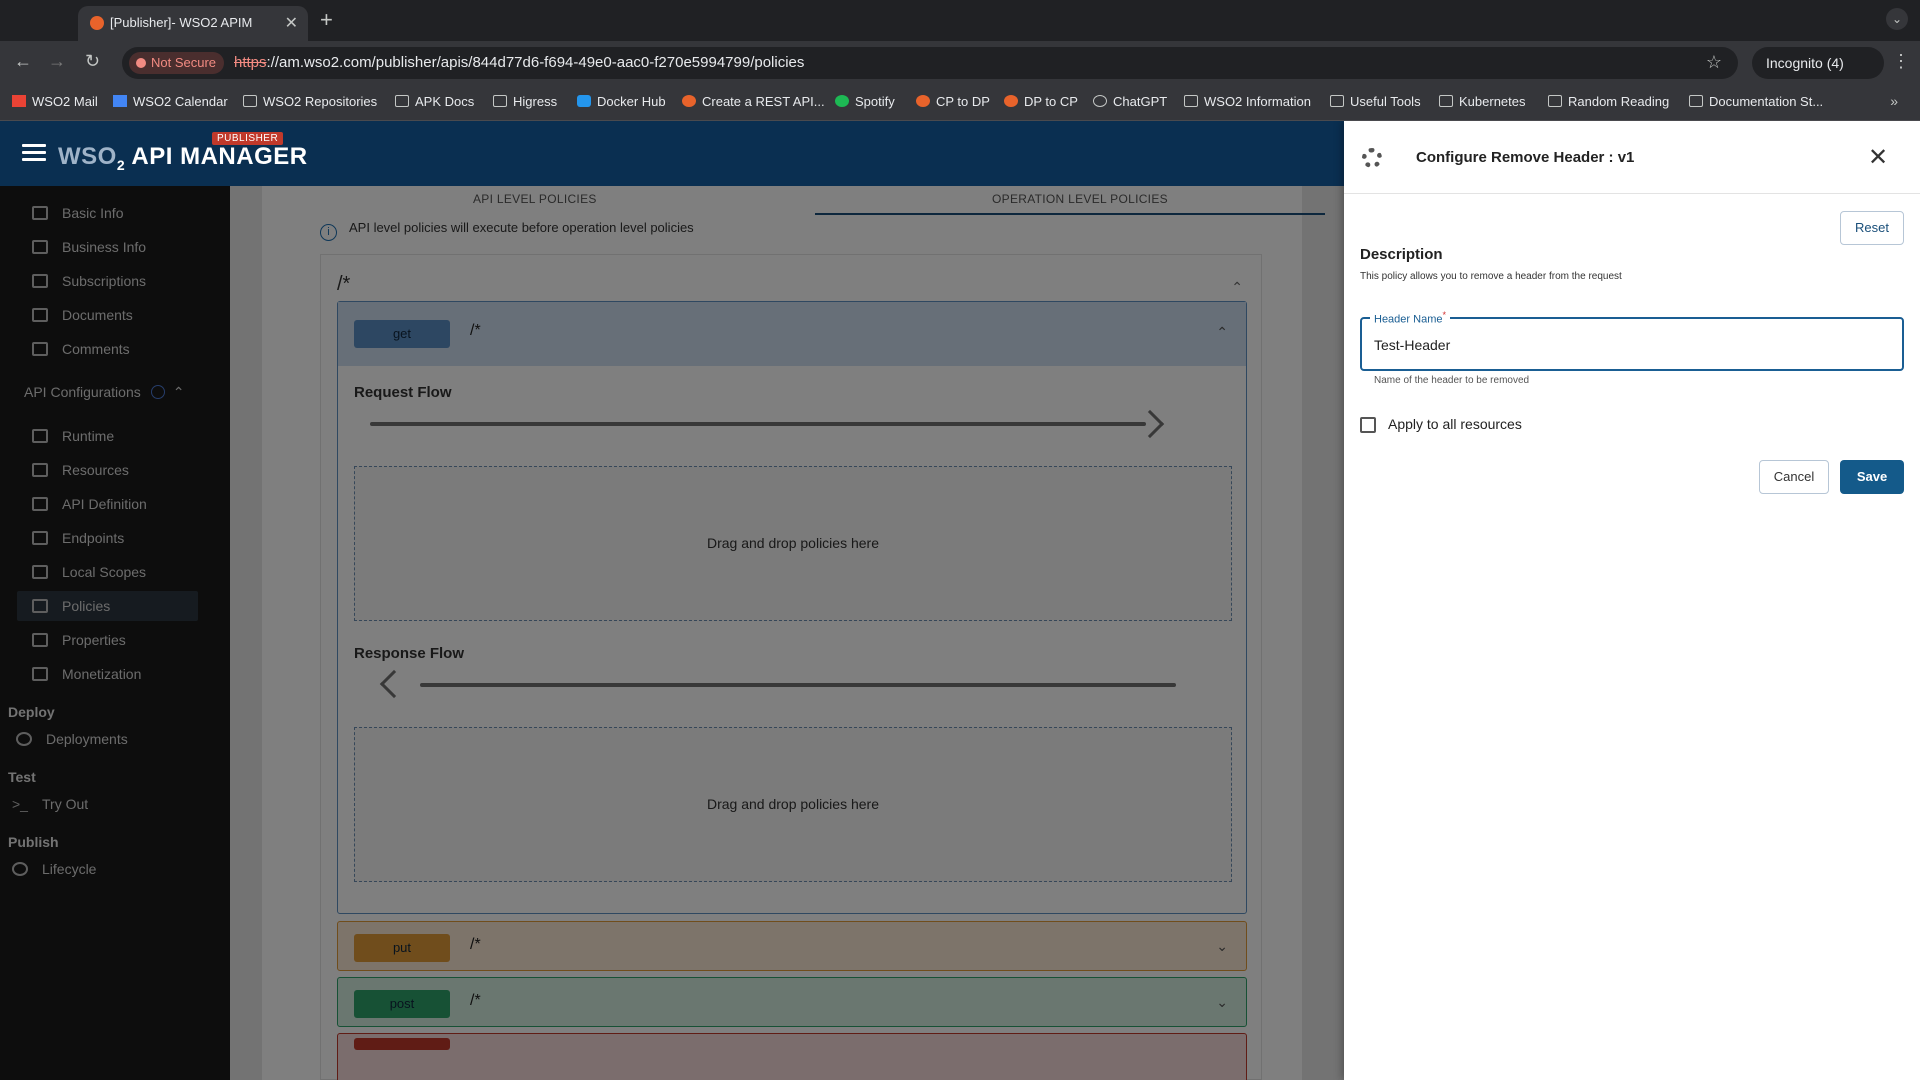 The height and width of the screenshot is (1080, 1920). Describe the element at coordinates (1051, 101) in the screenshot. I see `bookmark-label: DP to CP` at that location.